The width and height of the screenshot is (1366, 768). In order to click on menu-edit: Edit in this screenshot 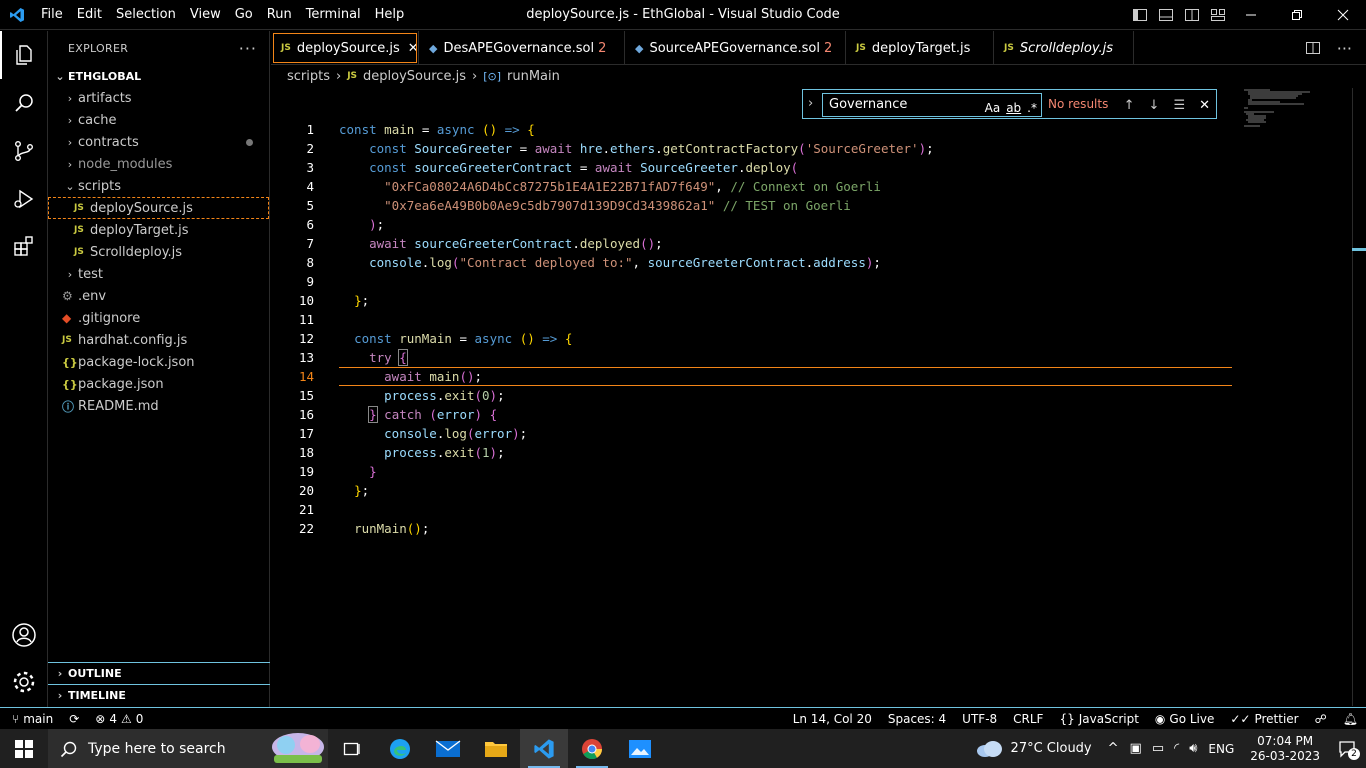, I will do `click(89, 15)`.